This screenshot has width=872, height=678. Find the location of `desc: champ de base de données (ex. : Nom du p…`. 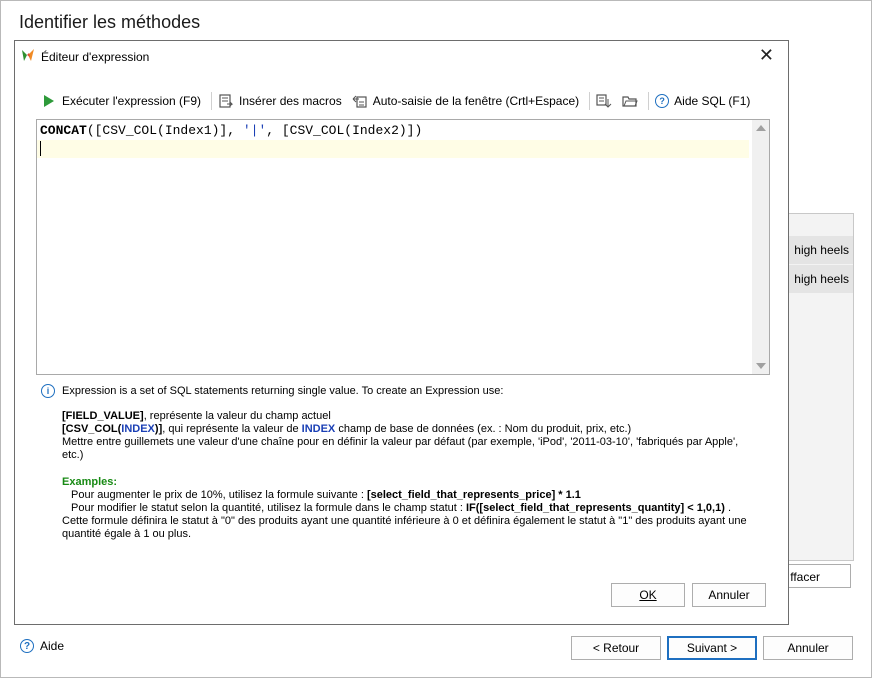

desc: champ de base de données (ex. : Nom du p… is located at coordinates (483, 429).